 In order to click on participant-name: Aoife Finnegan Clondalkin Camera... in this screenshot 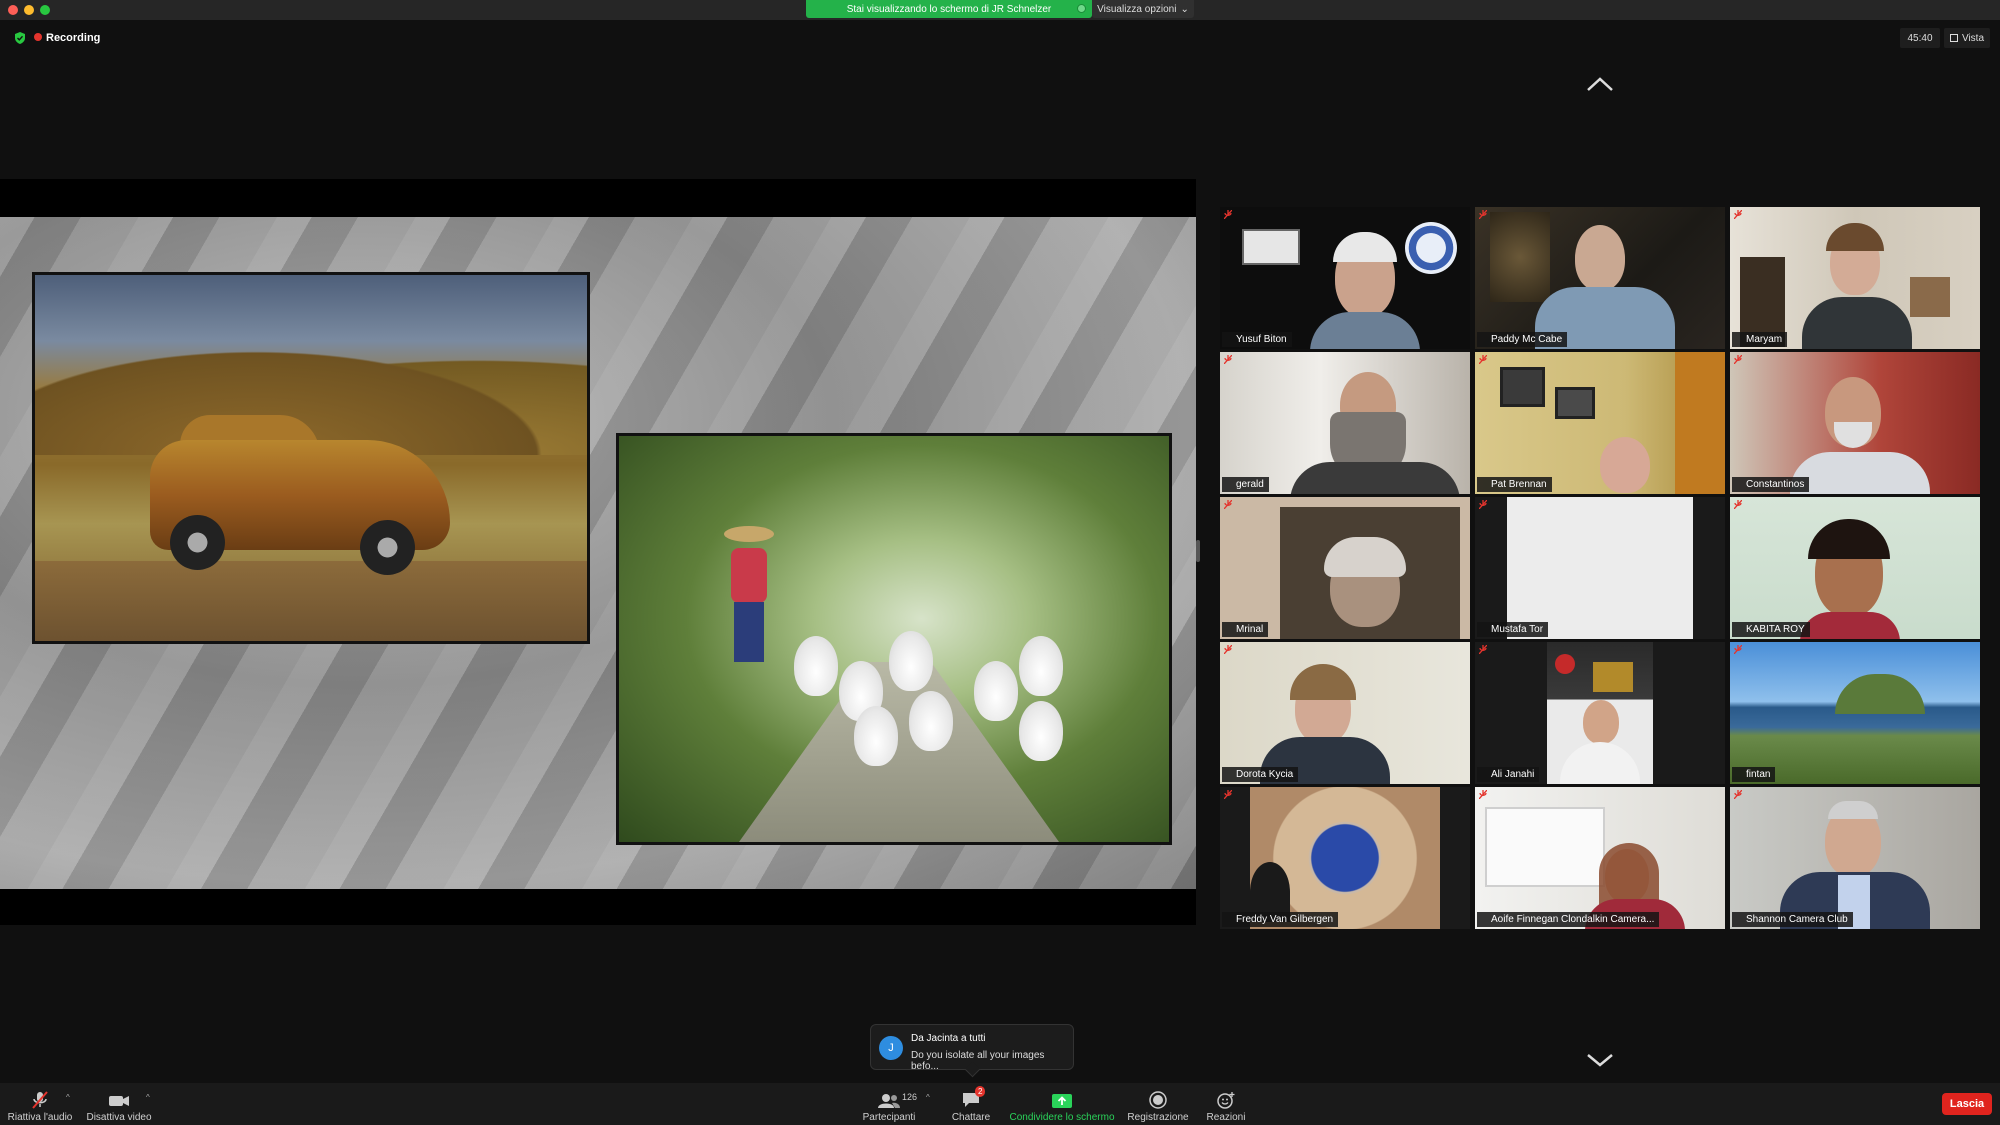, I will do `click(1568, 919)`.